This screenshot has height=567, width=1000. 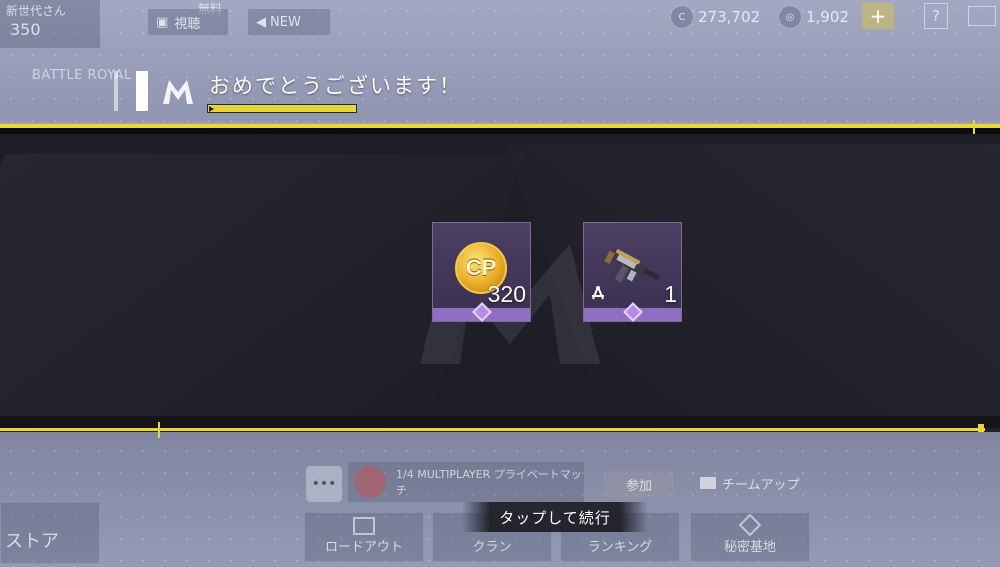 I want to click on help-button: ?, so click(x=936, y=16).